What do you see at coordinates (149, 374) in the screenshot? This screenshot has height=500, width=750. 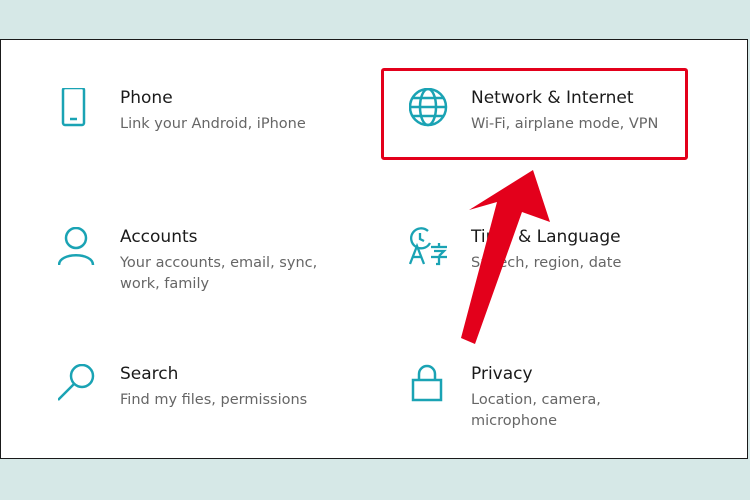 I see `tile-title: Search` at bounding box center [149, 374].